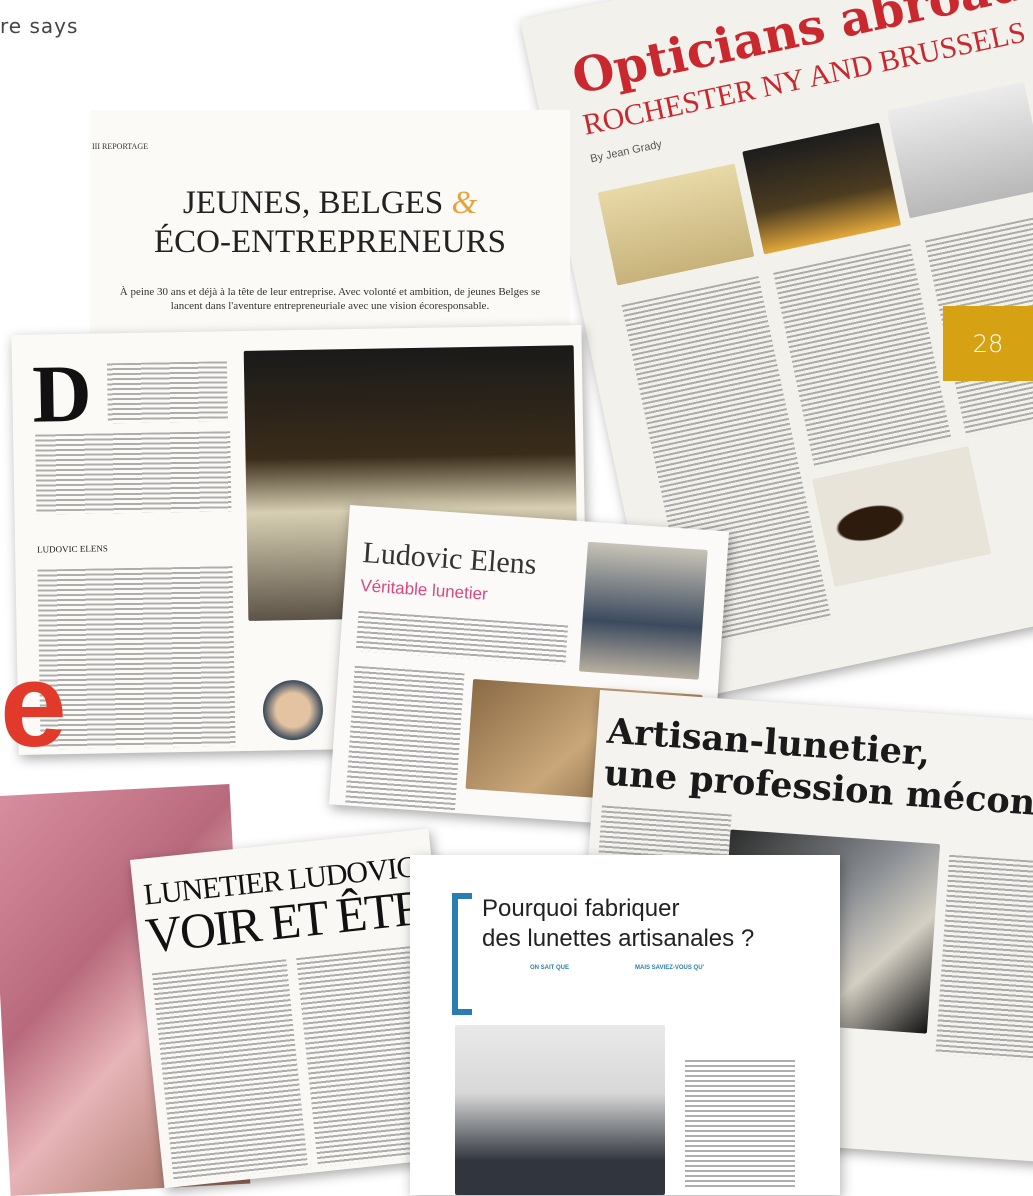  What do you see at coordinates (462, 638) in the screenshot?
I see `text-block` at bounding box center [462, 638].